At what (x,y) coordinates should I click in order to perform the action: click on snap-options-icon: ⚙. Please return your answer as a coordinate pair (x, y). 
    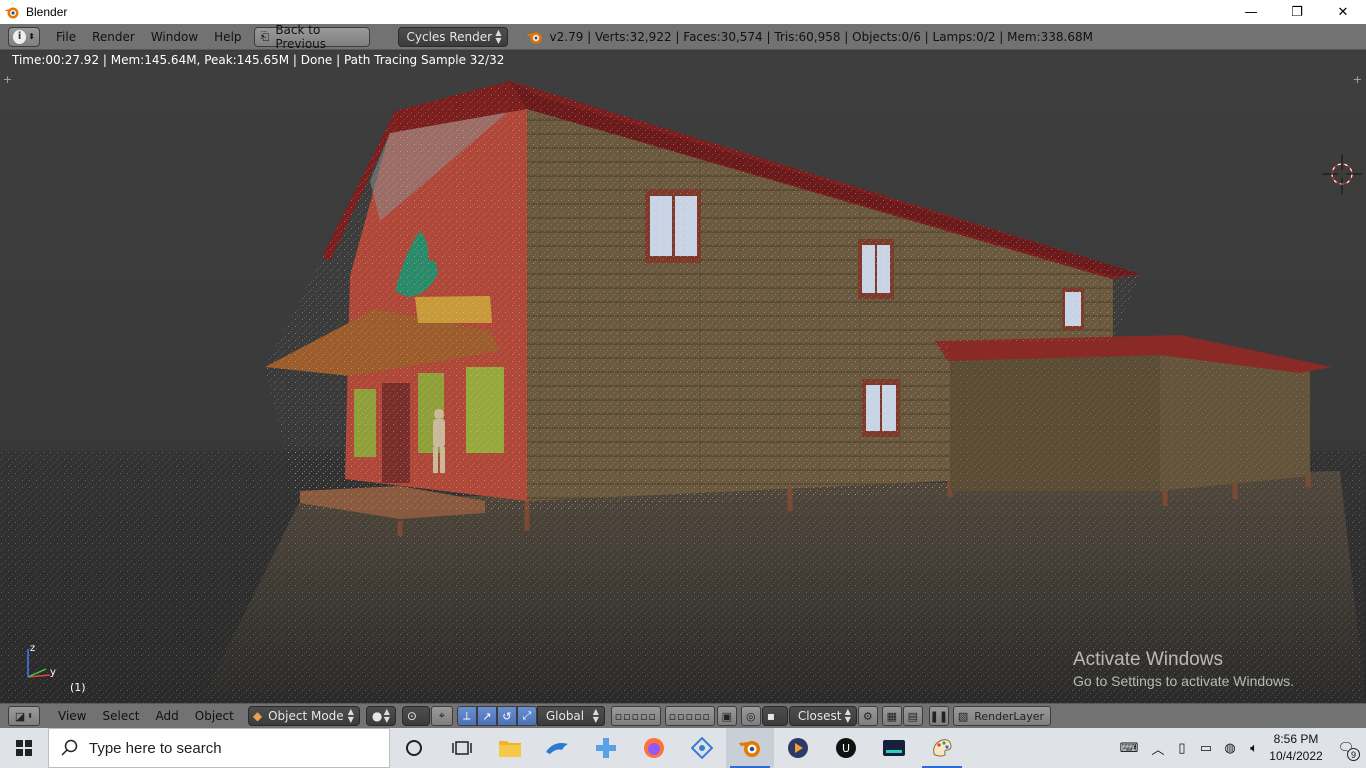
    Looking at the image, I should click on (867, 716).